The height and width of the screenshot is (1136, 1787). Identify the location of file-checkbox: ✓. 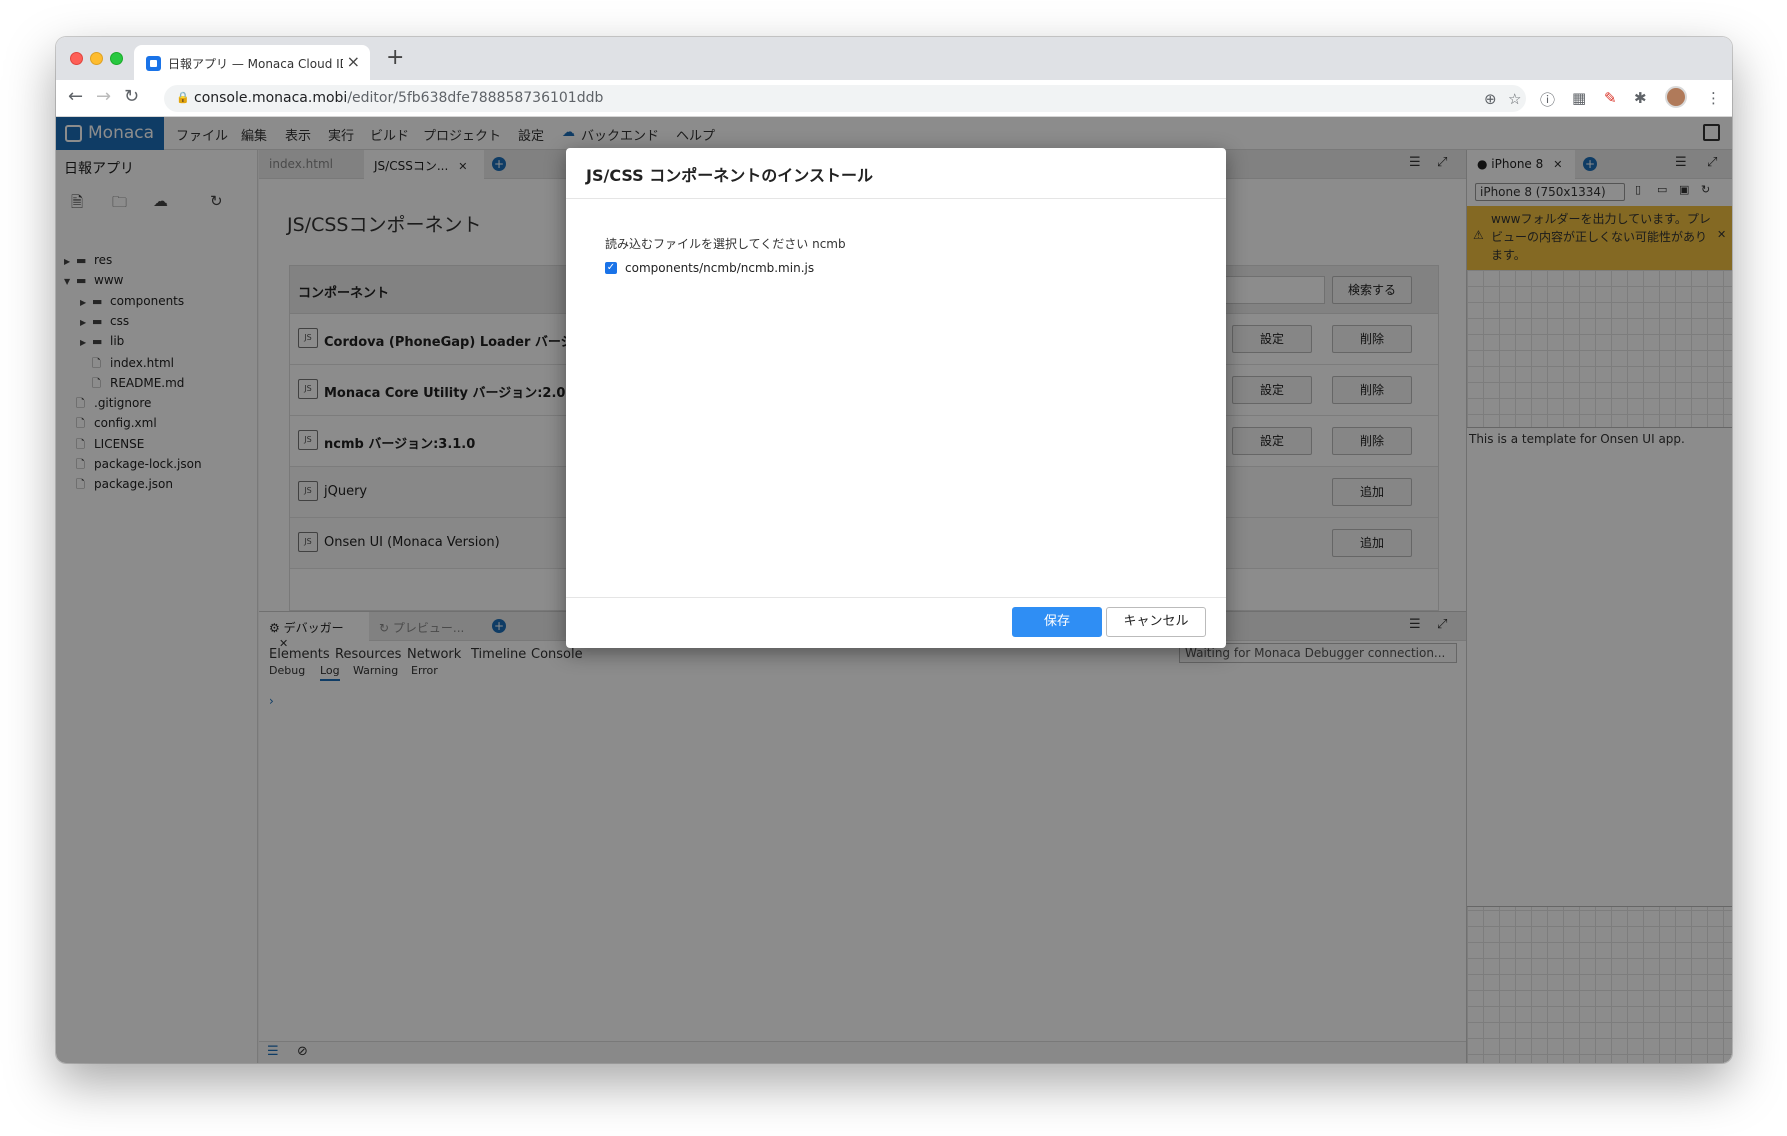
(611, 268).